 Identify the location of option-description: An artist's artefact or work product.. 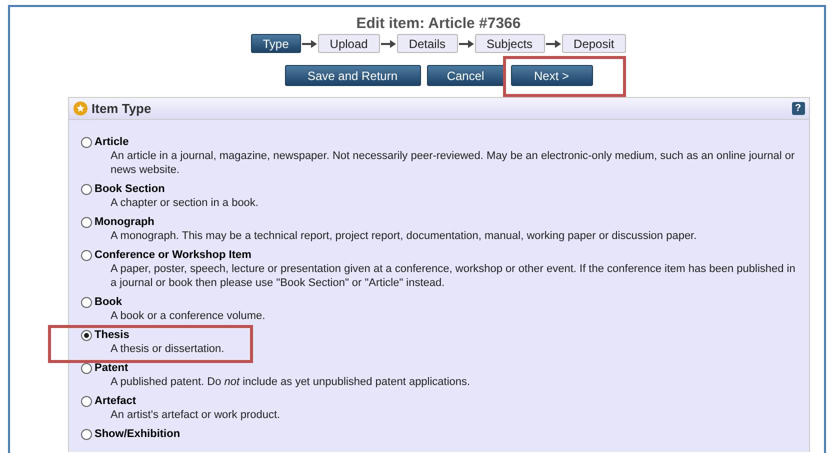
(195, 415).